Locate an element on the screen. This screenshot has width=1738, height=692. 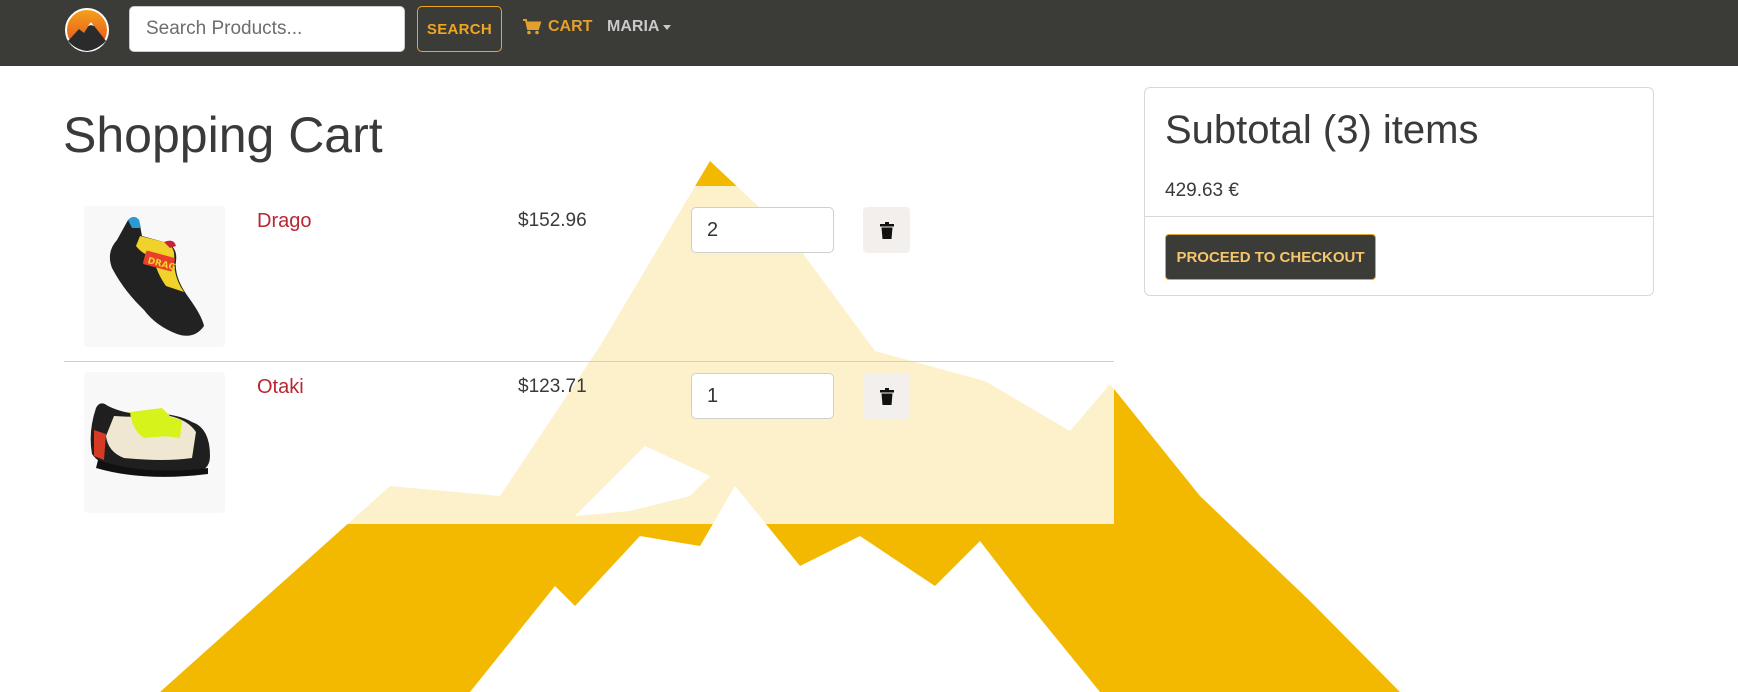
user-menu-dropdown: MARIA is located at coordinates (639, 27).